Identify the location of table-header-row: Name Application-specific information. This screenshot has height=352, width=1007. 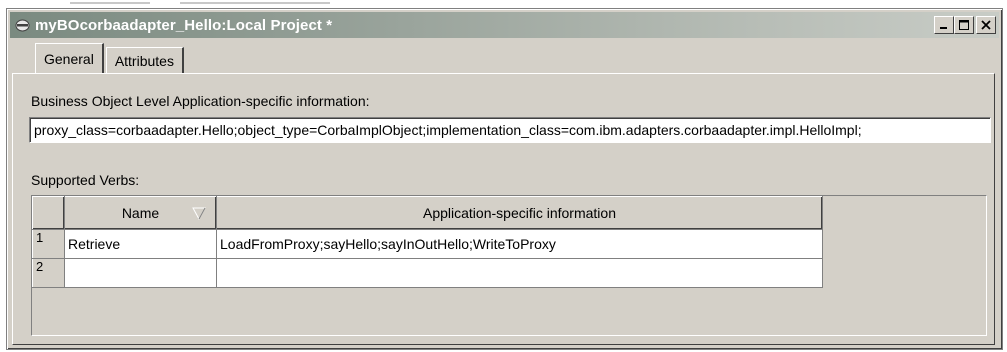
(427, 213).